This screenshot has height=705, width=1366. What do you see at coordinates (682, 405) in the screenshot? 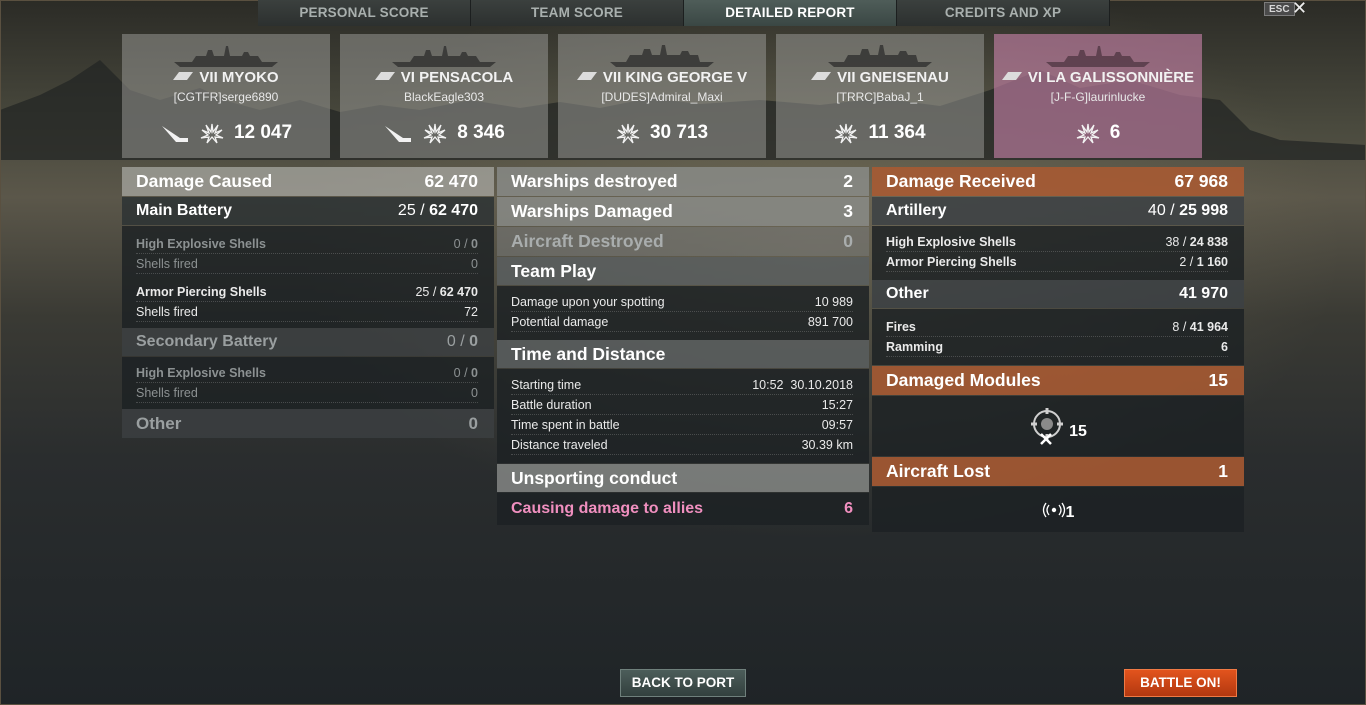
I see `battle-duration-row: Battle duration 15:27` at bounding box center [682, 405].